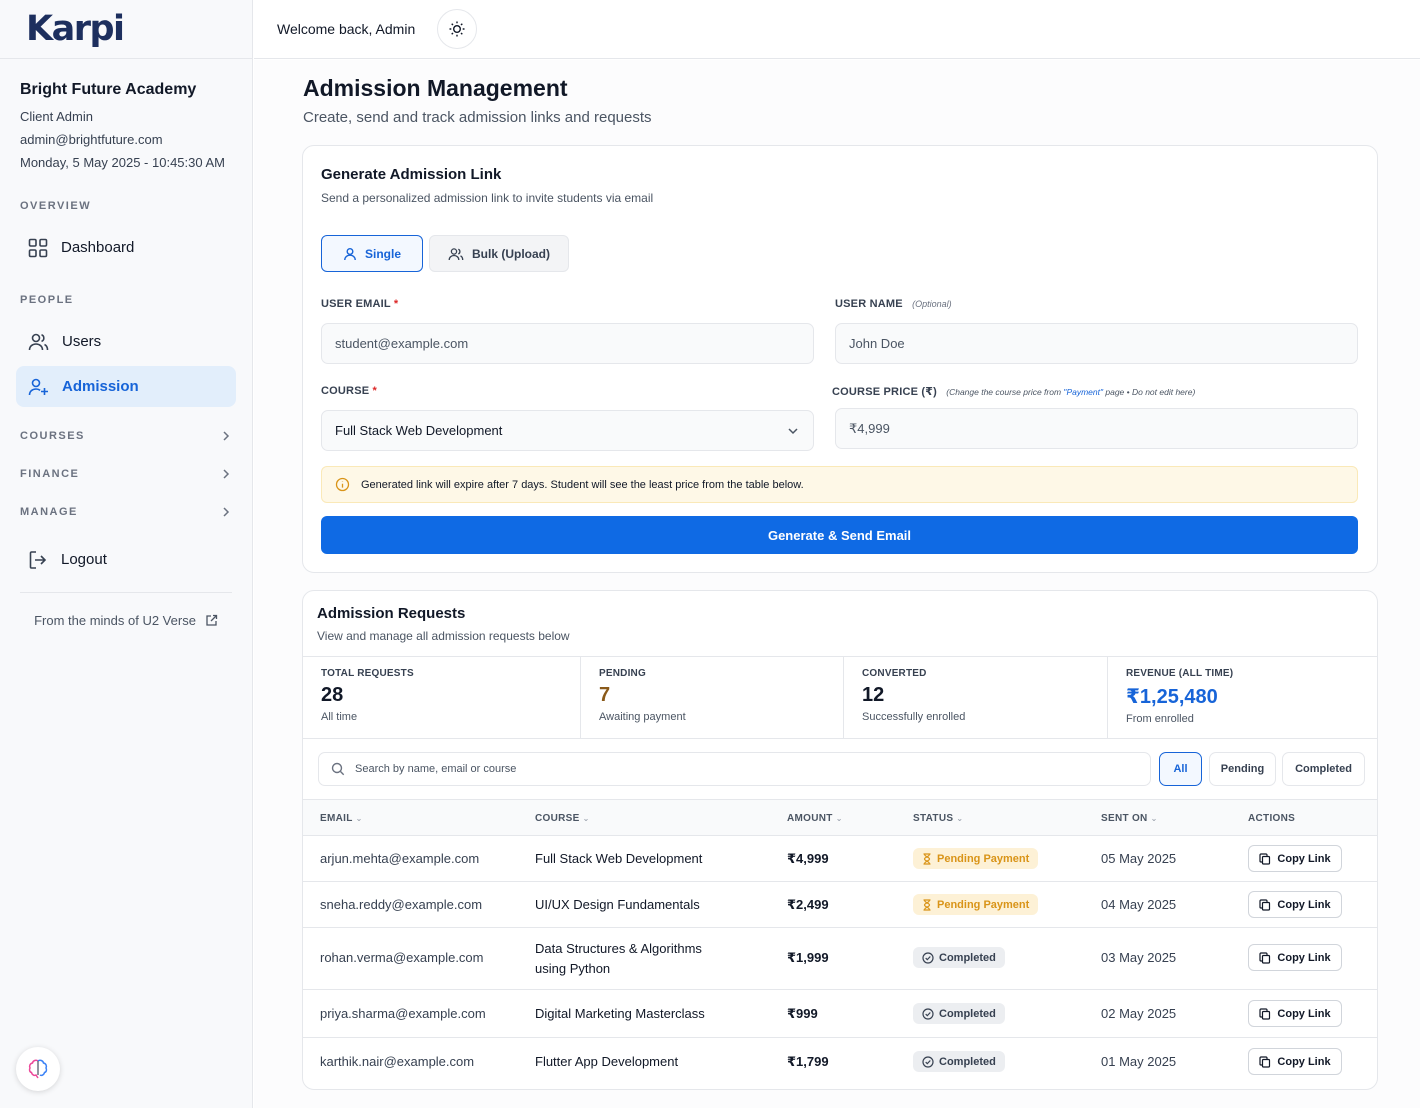 The image size is (1420, 1108). Describe the element at coordinates (1323, 769) in the screenshot. I see `filter-completed: Completed` at that location.